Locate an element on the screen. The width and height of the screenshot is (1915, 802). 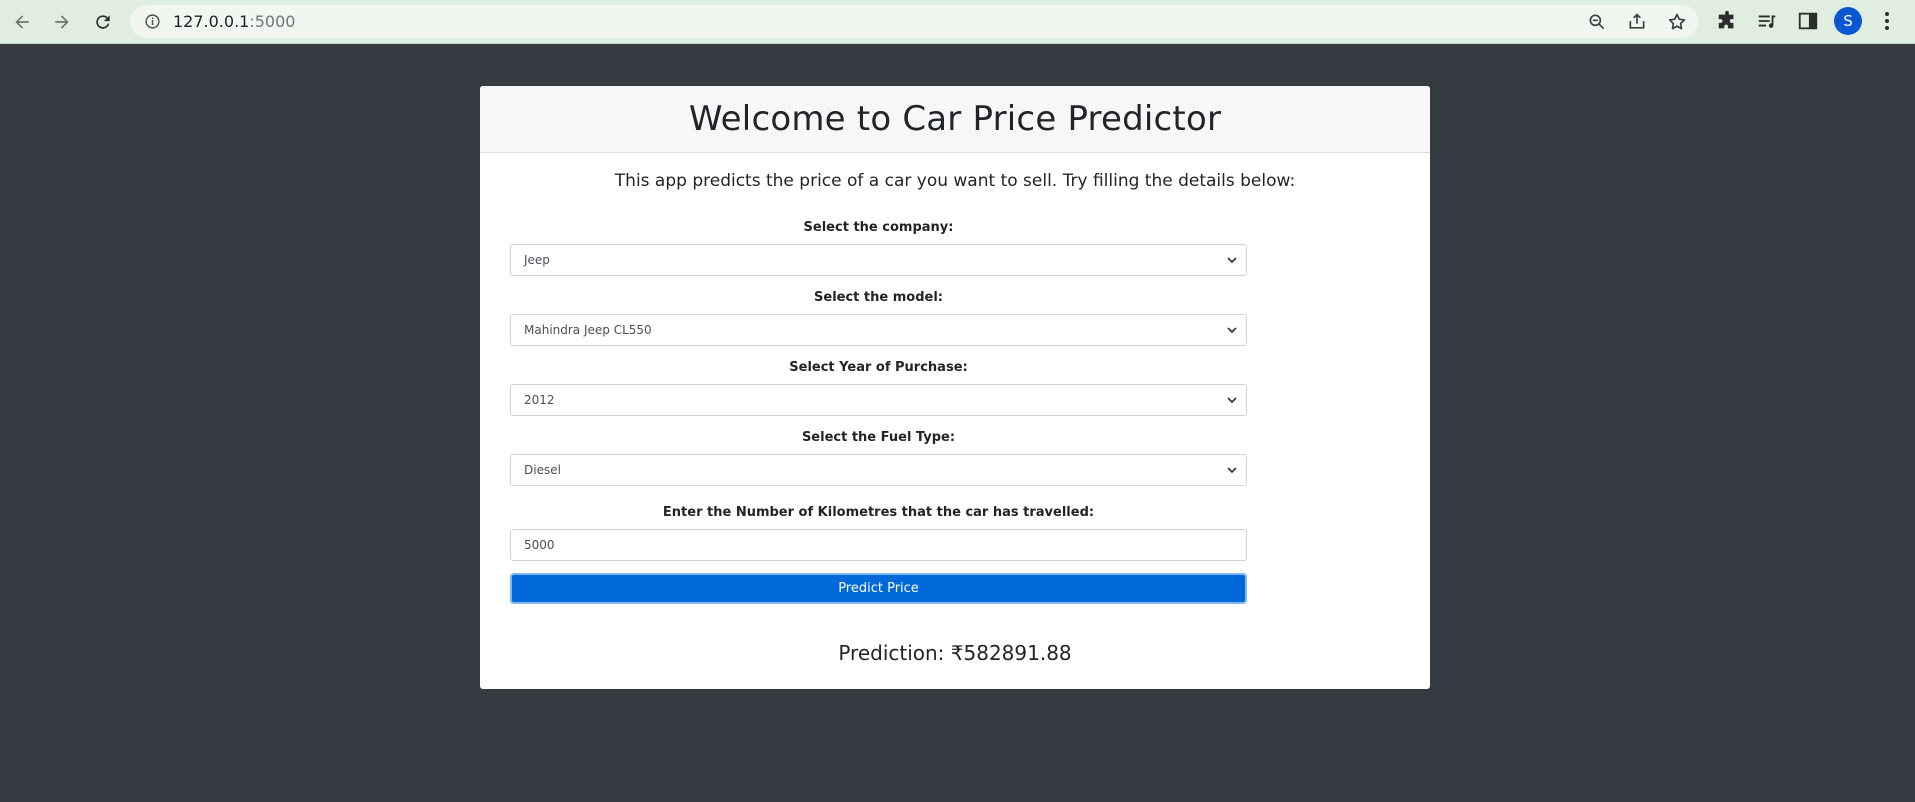
page-title: Welcome to Car Price Predictor is located at coordinates (955, 119).